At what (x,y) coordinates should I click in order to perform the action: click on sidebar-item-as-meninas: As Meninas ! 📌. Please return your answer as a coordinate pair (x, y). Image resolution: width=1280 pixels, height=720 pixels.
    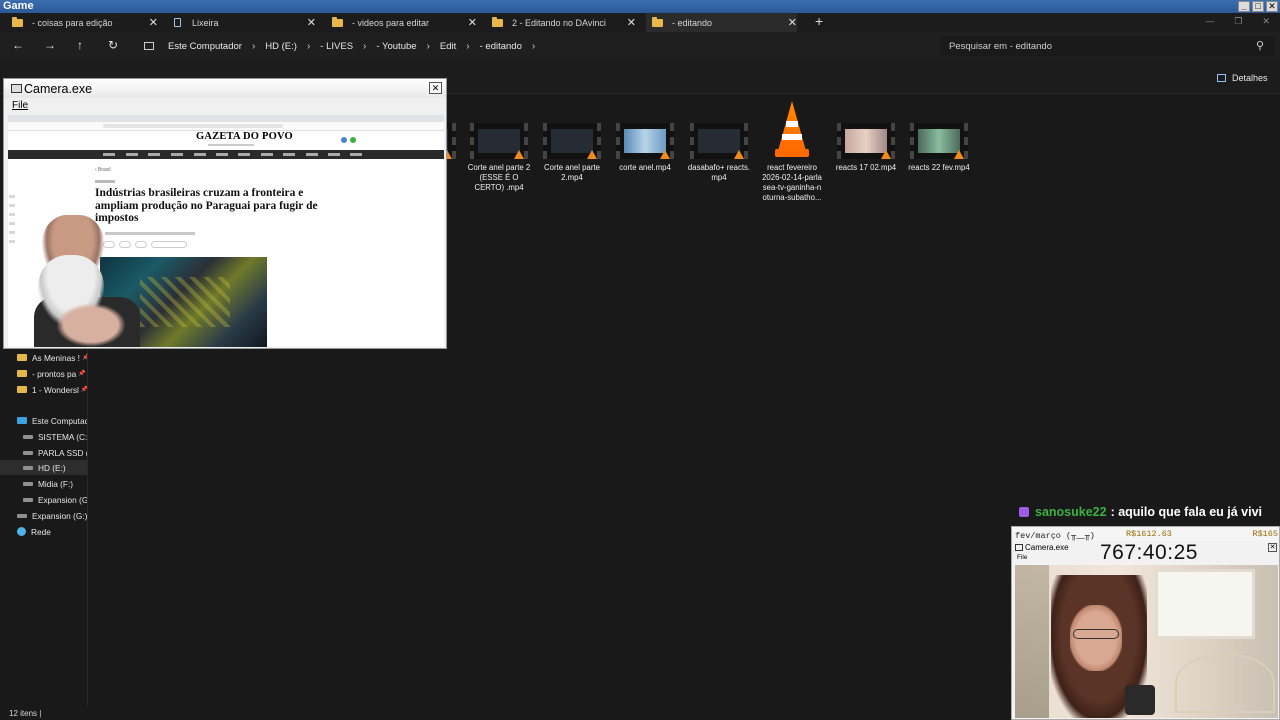
    Looking at the image, I should click on (43, 357).